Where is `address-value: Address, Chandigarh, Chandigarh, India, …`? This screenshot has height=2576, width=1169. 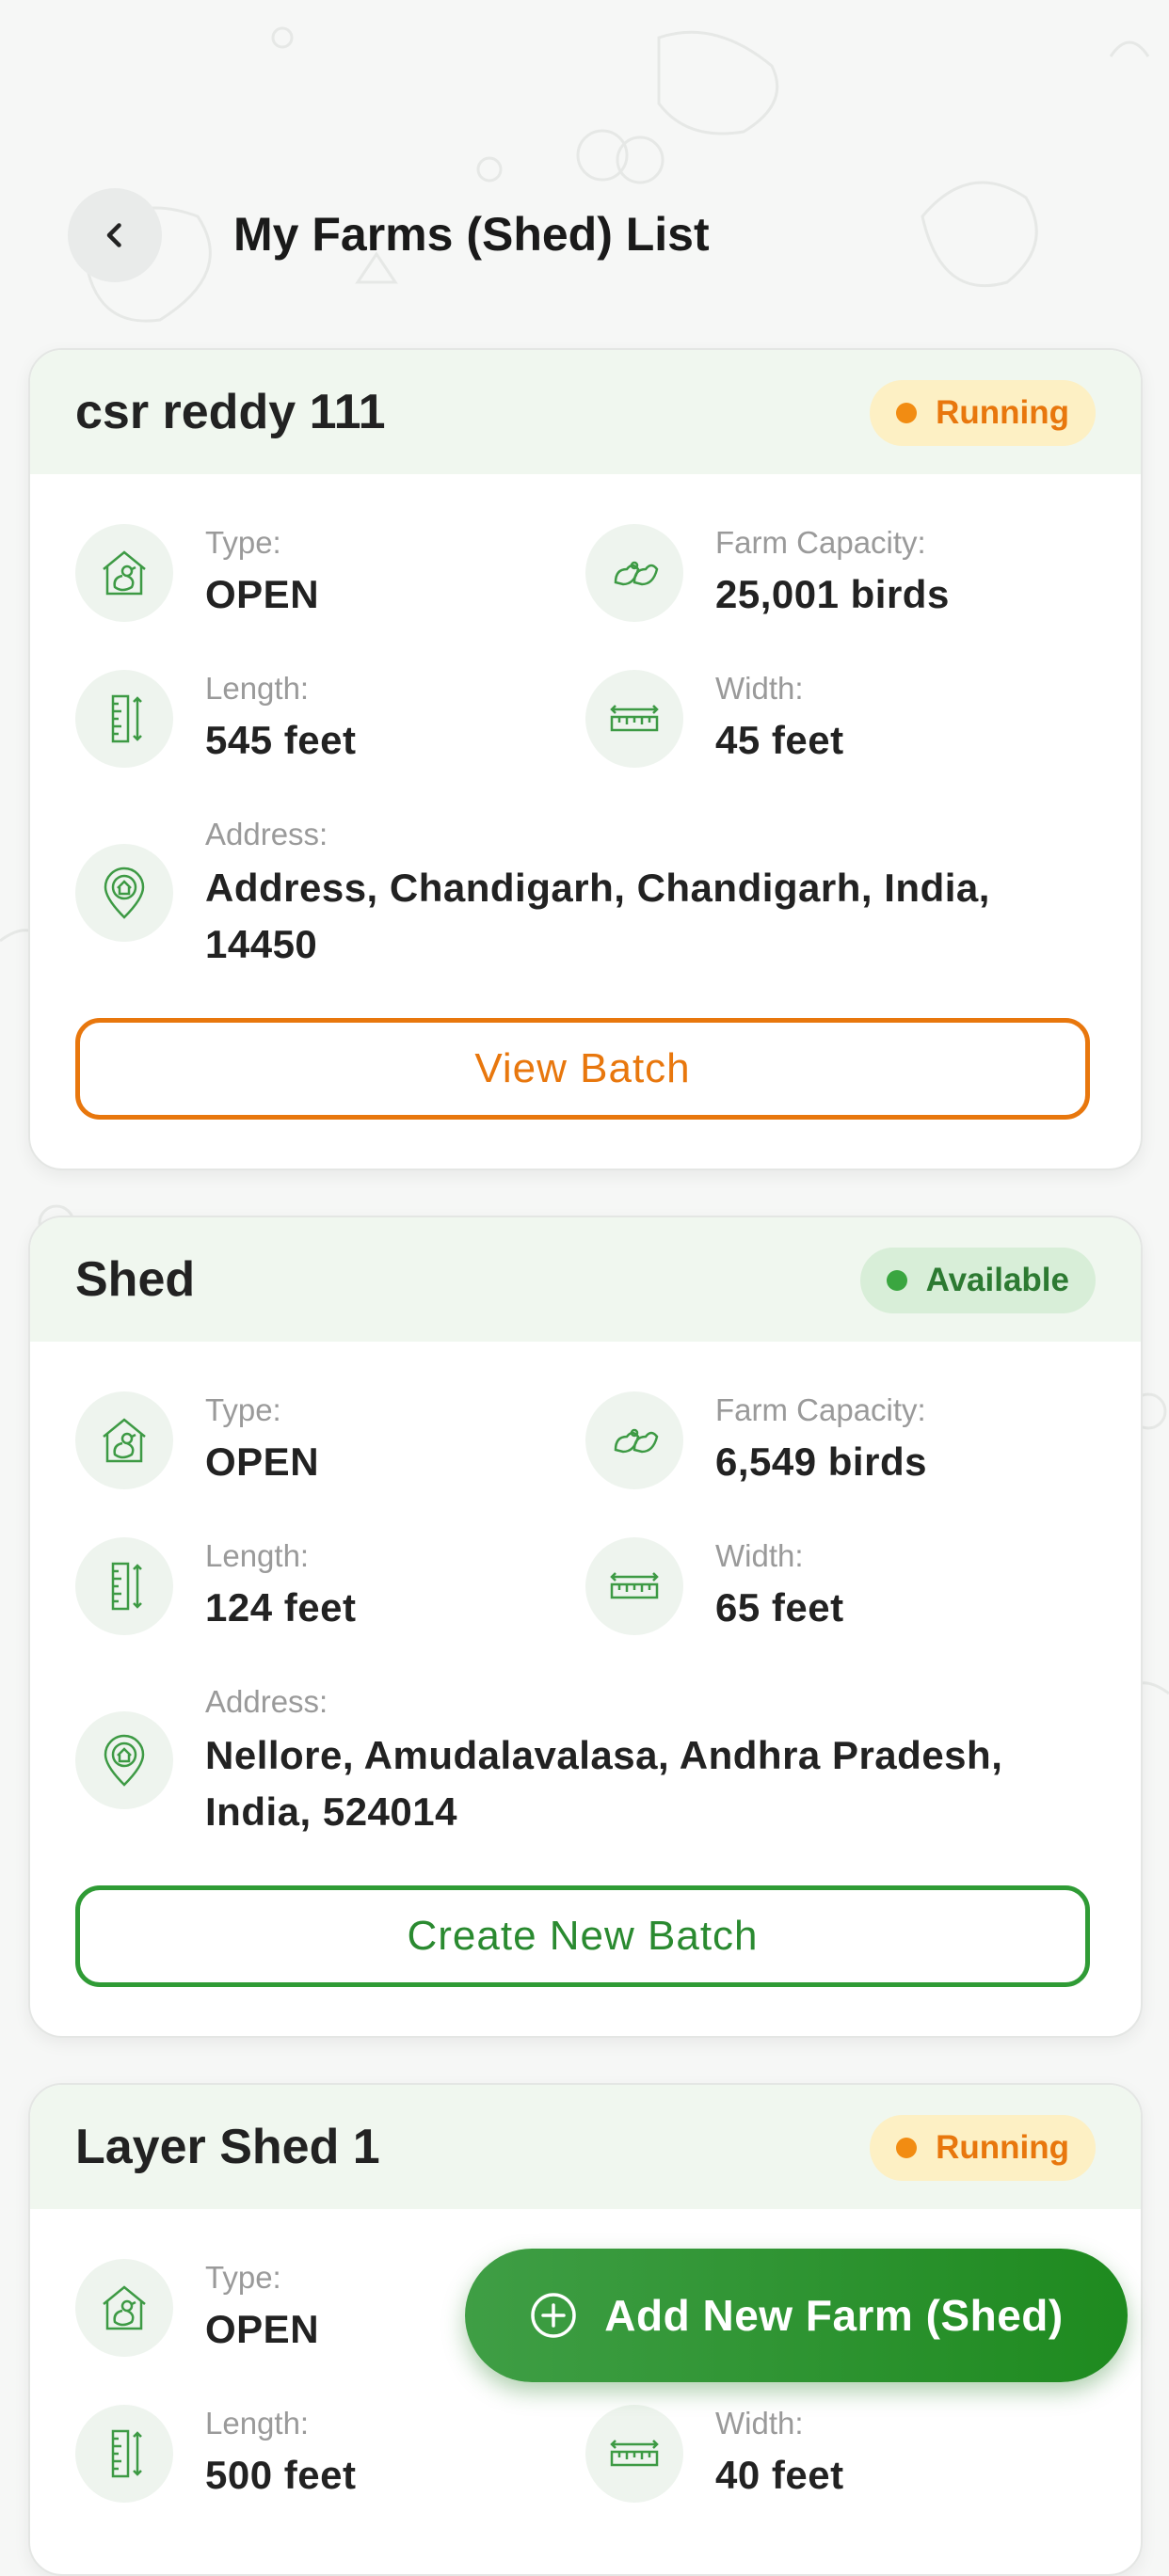
address-value: Address, Chandigarh, Chandigarh, India, … is located at coordinates (597, 916).